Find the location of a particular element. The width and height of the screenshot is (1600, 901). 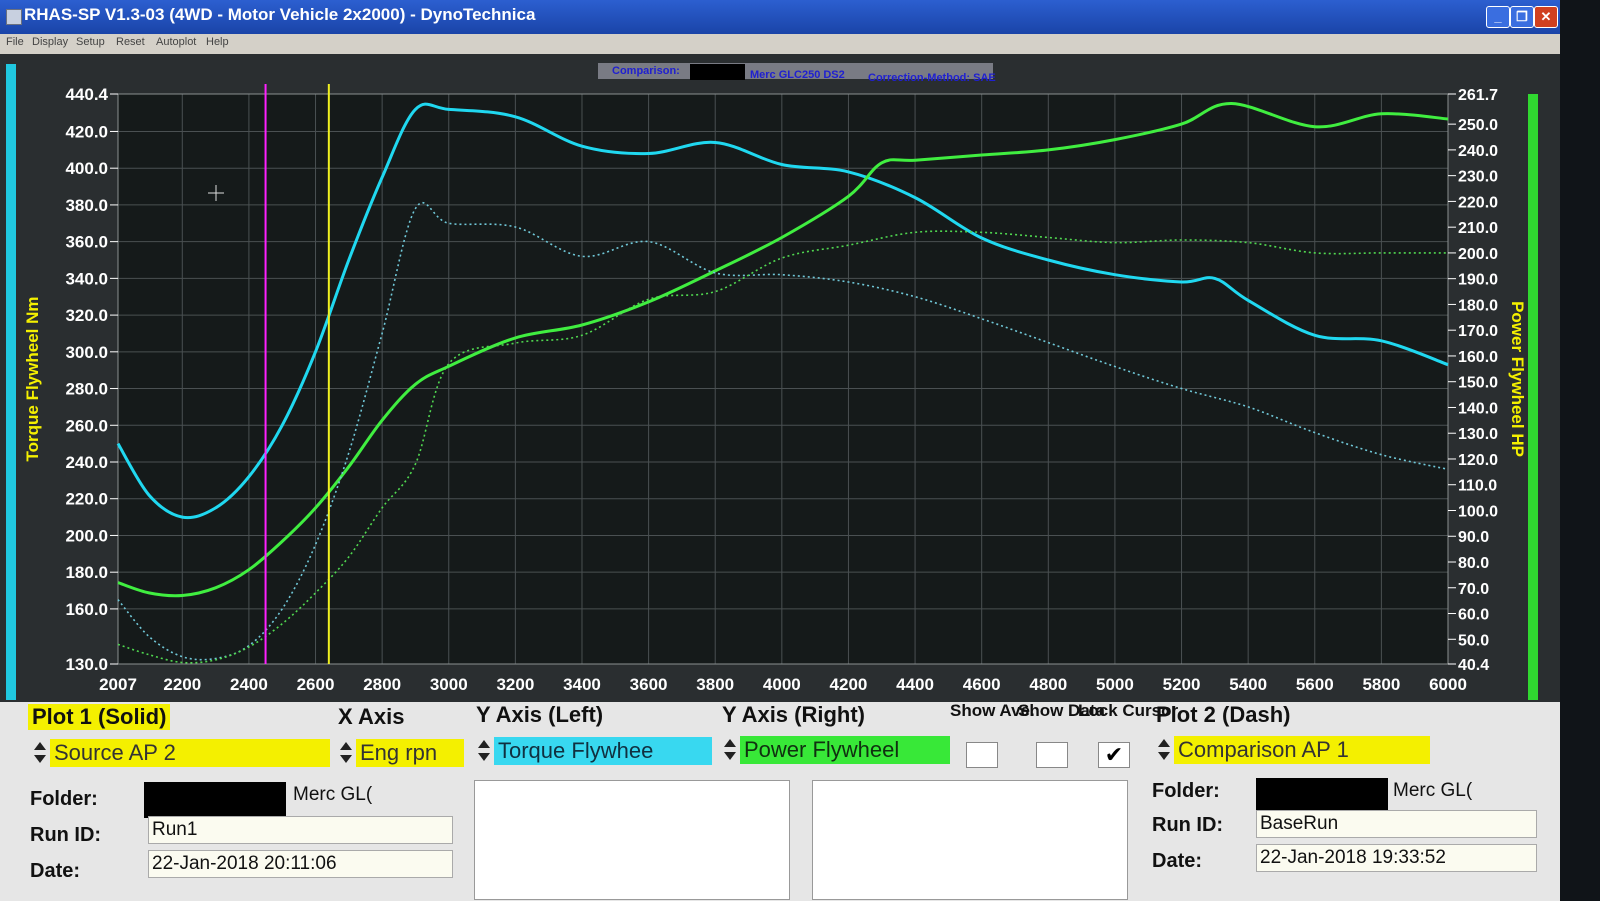

plot2-run-id-value: BaseRun is located at coordinates (1396, 824).